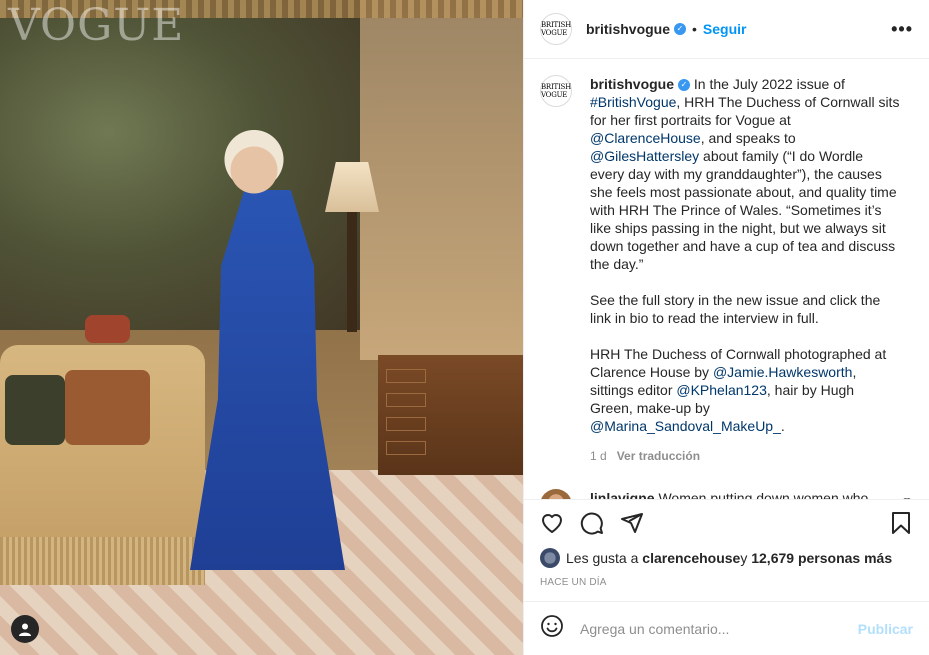  What do you see at coordinates (744, 558) in the screenshot?
I see `likes-middle: y` at bounding box center [744, 558].